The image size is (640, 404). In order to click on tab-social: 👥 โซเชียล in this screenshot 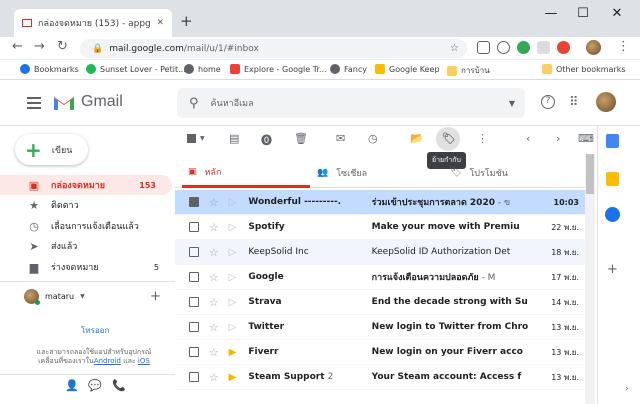, I will do `click(381, 173)`.